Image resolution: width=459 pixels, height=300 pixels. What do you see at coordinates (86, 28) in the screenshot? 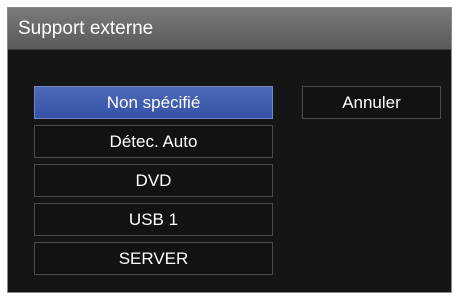
I see `dialog-title: Support externe` at bounding box center [86, 28].